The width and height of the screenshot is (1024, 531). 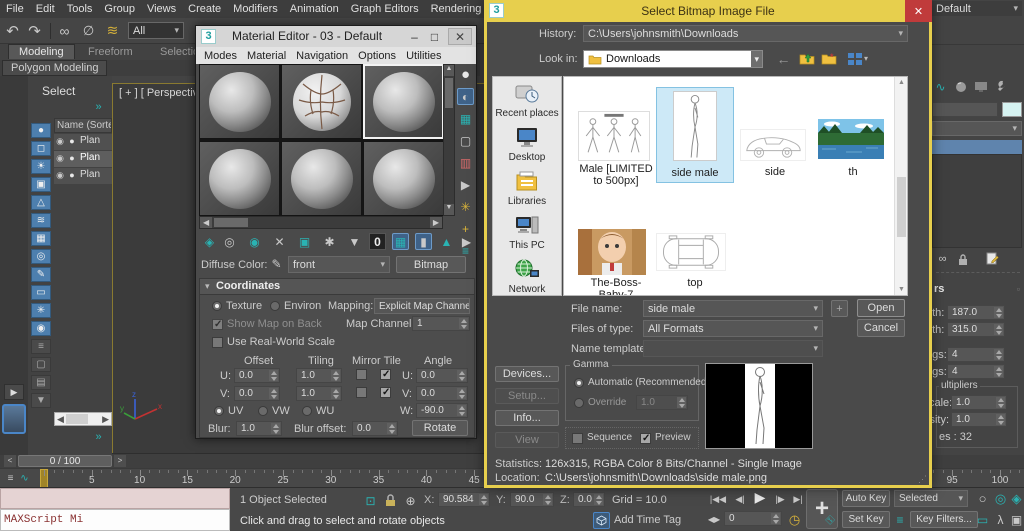 What do you see at coordinates (806, 58) in the screenshot?
I see `up-one-level-icon` at bounding box center [806, 58].